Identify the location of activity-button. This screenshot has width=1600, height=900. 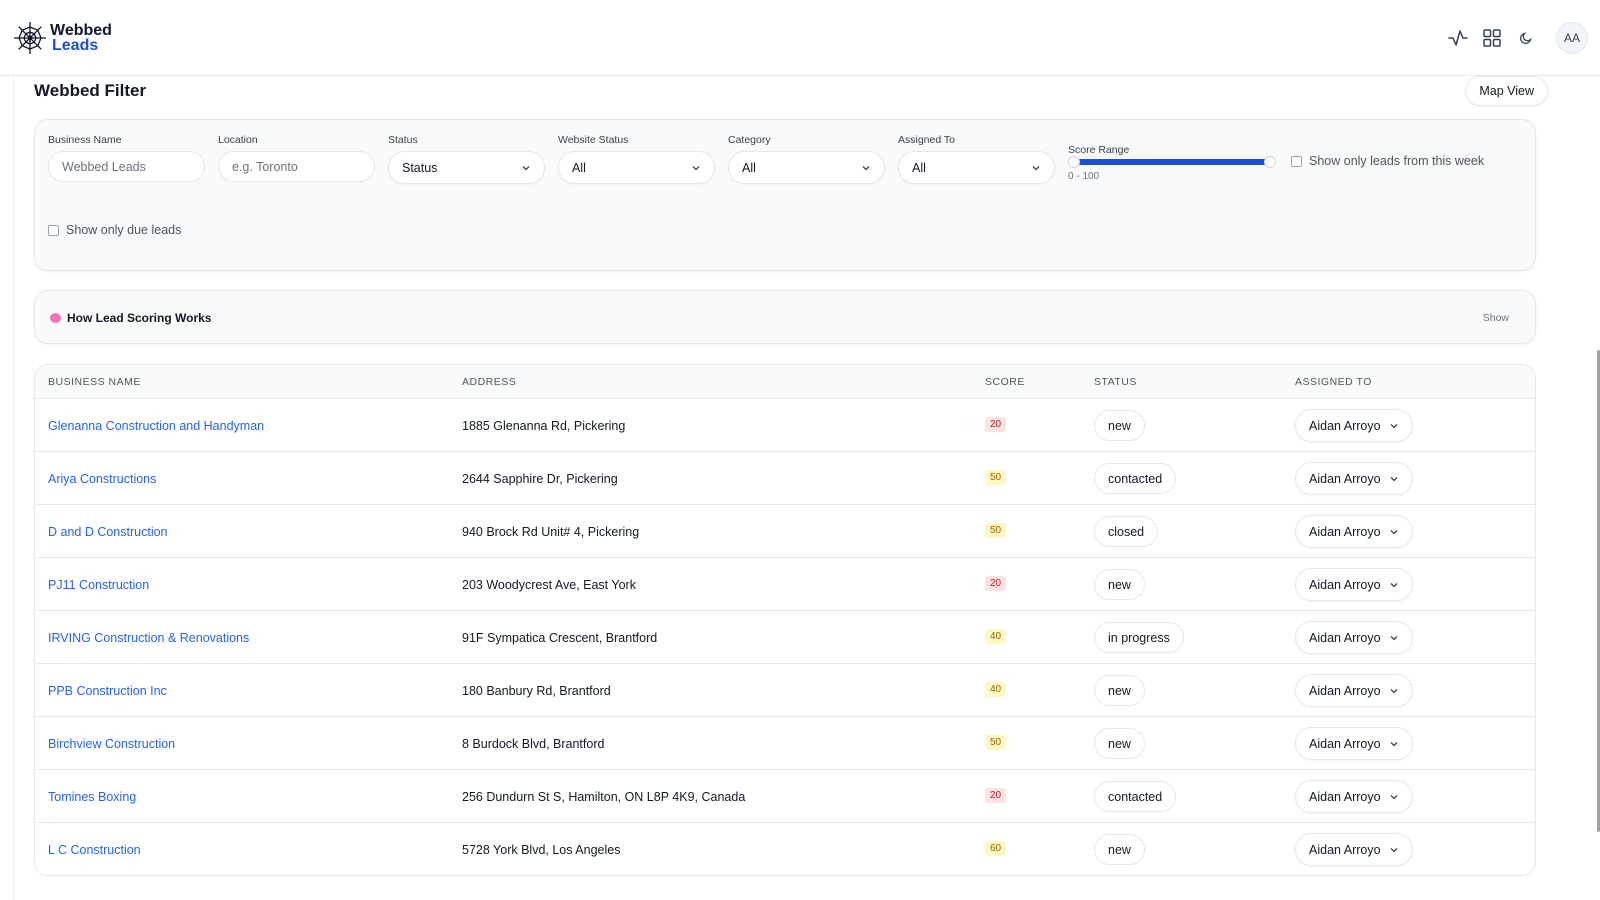
(1458, 38).